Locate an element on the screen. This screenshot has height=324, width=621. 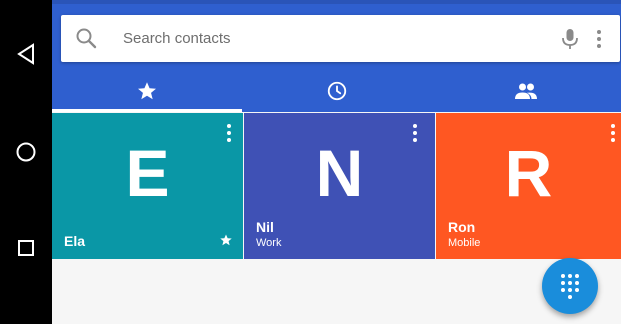
tile-letter: R is located at coordinates (528, 173).